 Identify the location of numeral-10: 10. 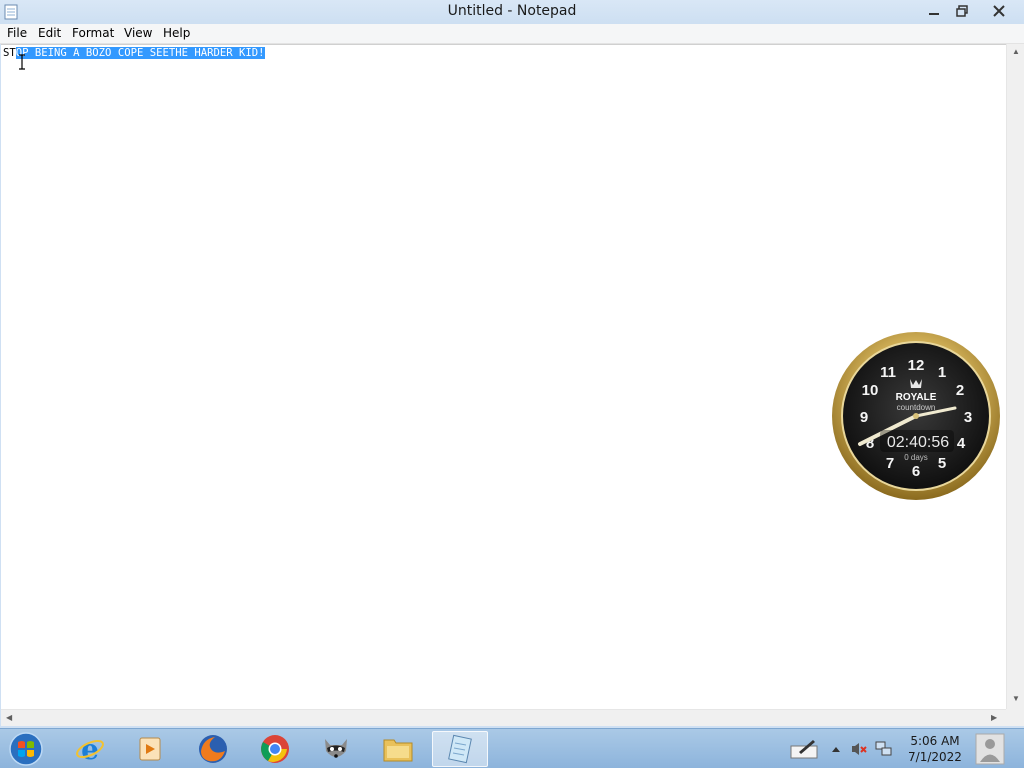
(870, 390).